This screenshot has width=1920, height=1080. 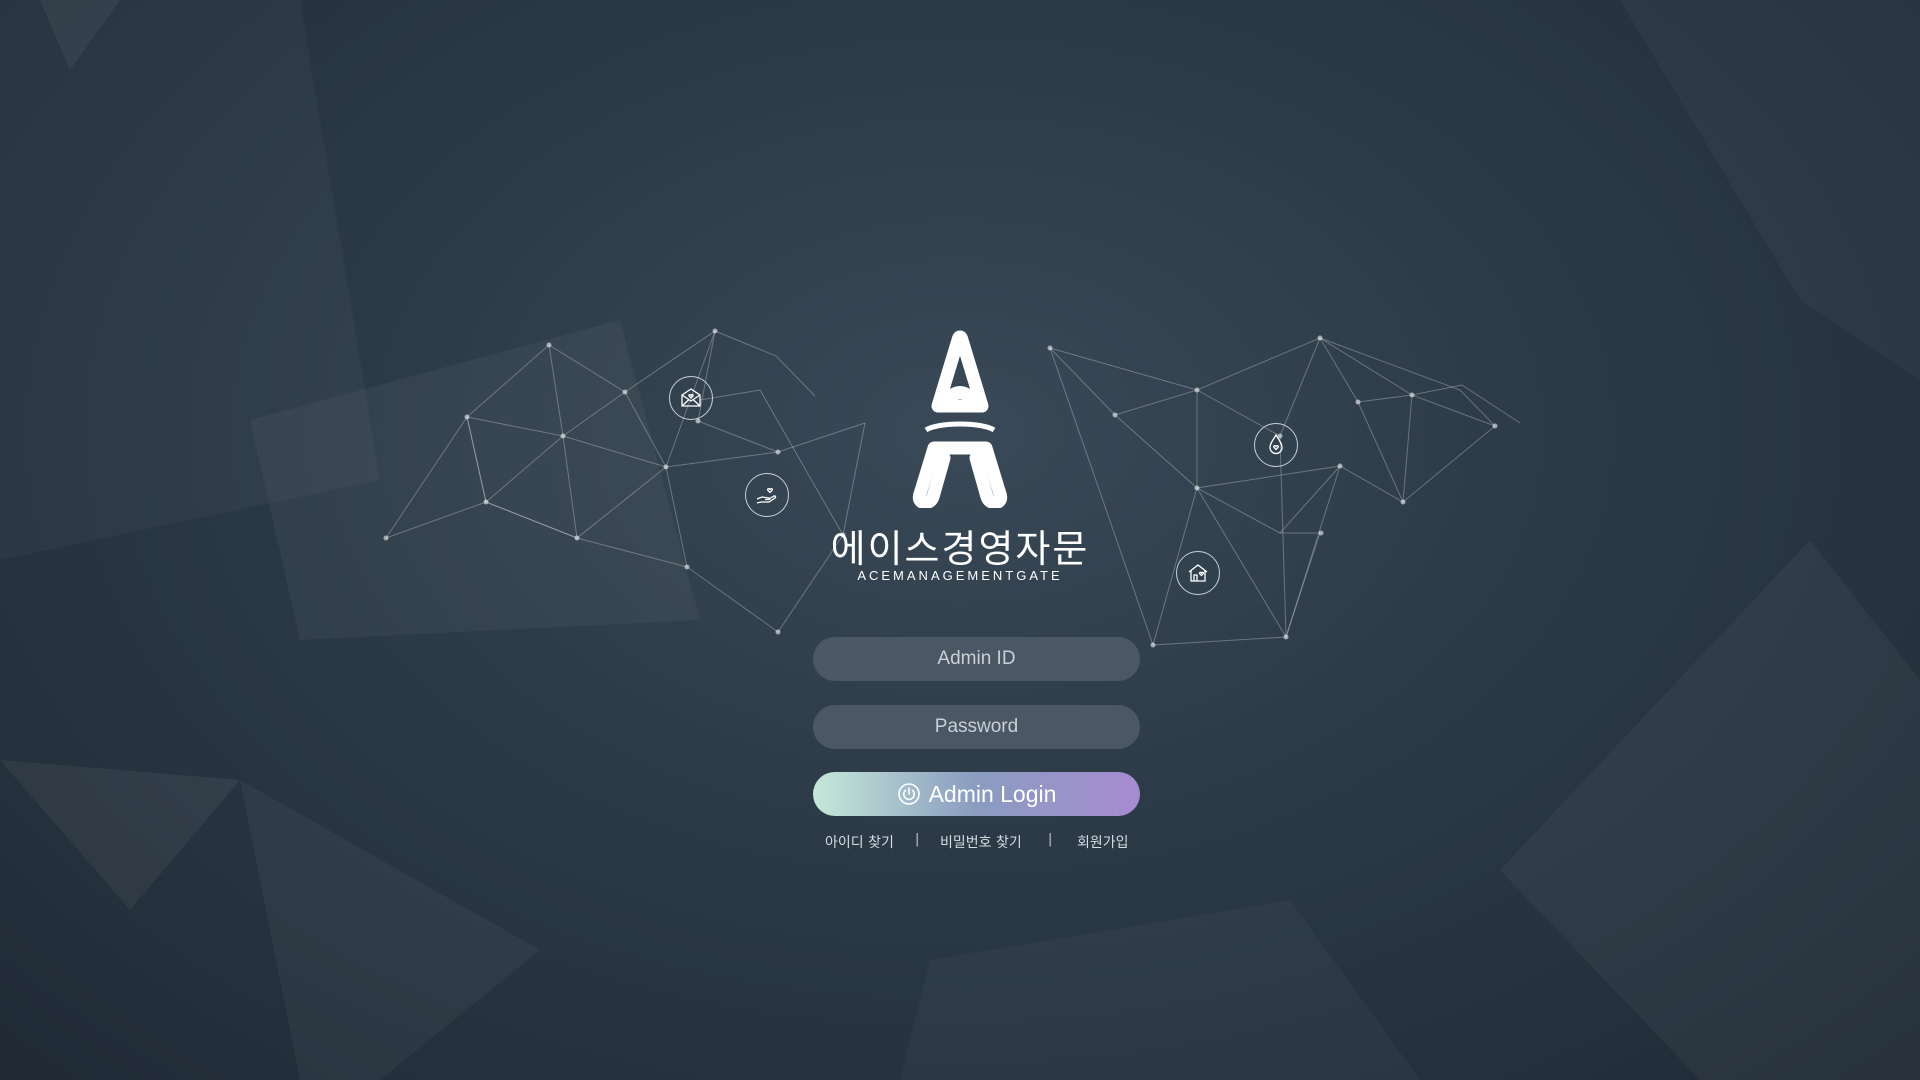 I want to click on brand-logo: 에이스경영자문 ACEMANAGEMENTGATE, so click(x=959, y=450).